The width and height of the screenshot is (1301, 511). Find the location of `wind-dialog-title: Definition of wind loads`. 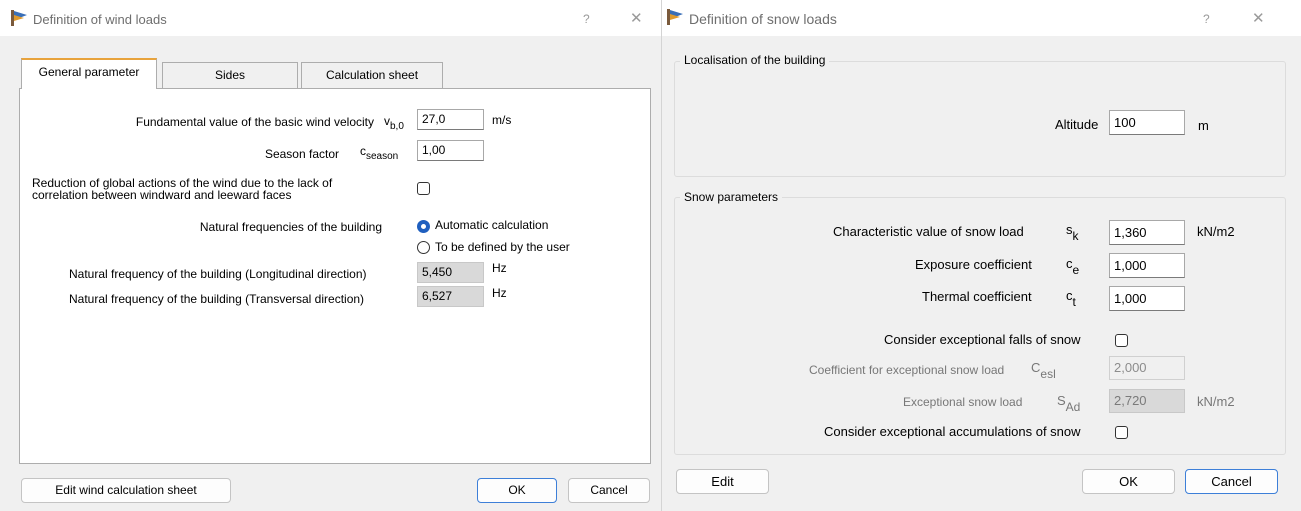

wind-dialog-title: Definition of wind loads is located at coordinates (100, 19).